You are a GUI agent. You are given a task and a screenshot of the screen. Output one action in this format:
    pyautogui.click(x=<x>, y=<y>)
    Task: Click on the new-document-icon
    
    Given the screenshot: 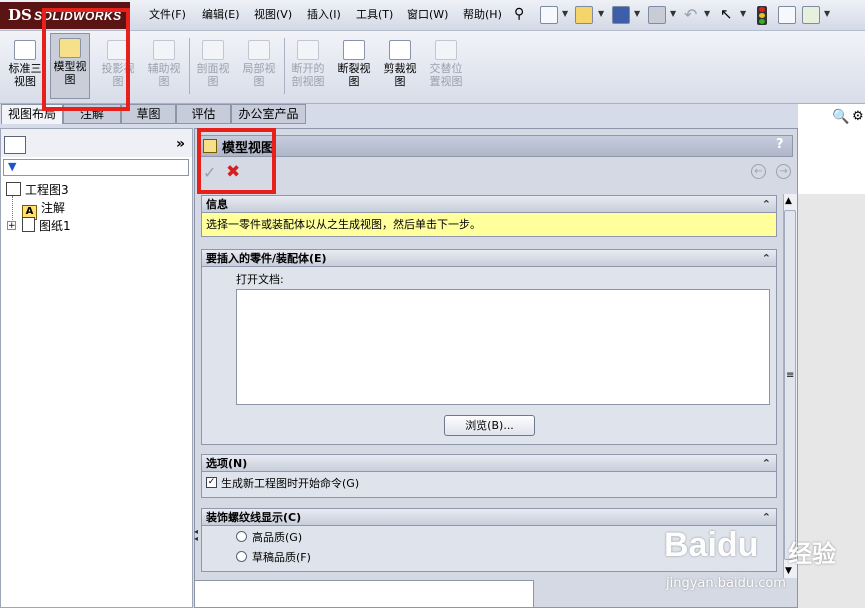 What is the action you would take?
    pyautogui.click(x=549, y=15)
    